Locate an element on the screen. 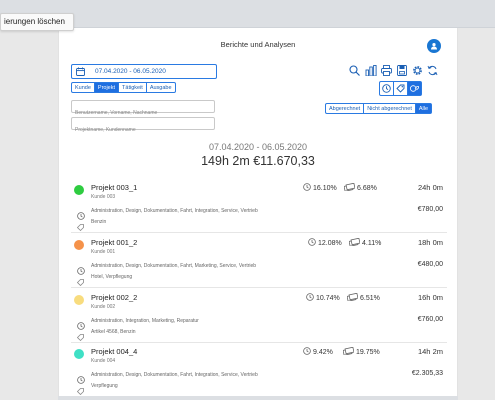 This screenshot has width=495, height=400. time-share-value: 9.42% is located at coordinates (323, 352).